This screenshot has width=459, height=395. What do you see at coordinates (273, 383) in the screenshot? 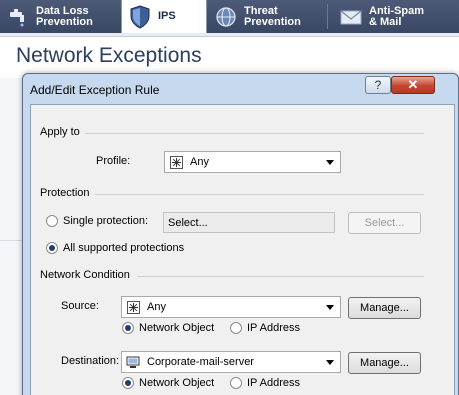
I see `destination-ip-address-label: IP Address` at bounding box center [273, 383].